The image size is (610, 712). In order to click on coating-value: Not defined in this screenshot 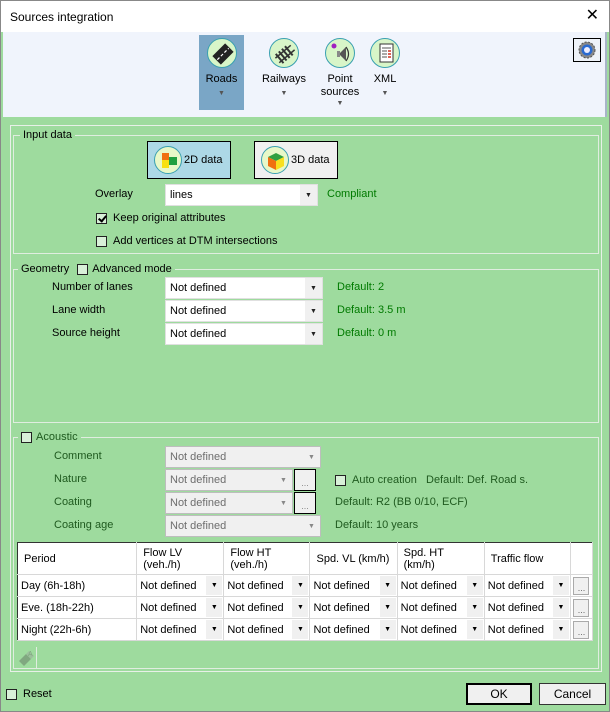, I will do `click(198, 503)`.